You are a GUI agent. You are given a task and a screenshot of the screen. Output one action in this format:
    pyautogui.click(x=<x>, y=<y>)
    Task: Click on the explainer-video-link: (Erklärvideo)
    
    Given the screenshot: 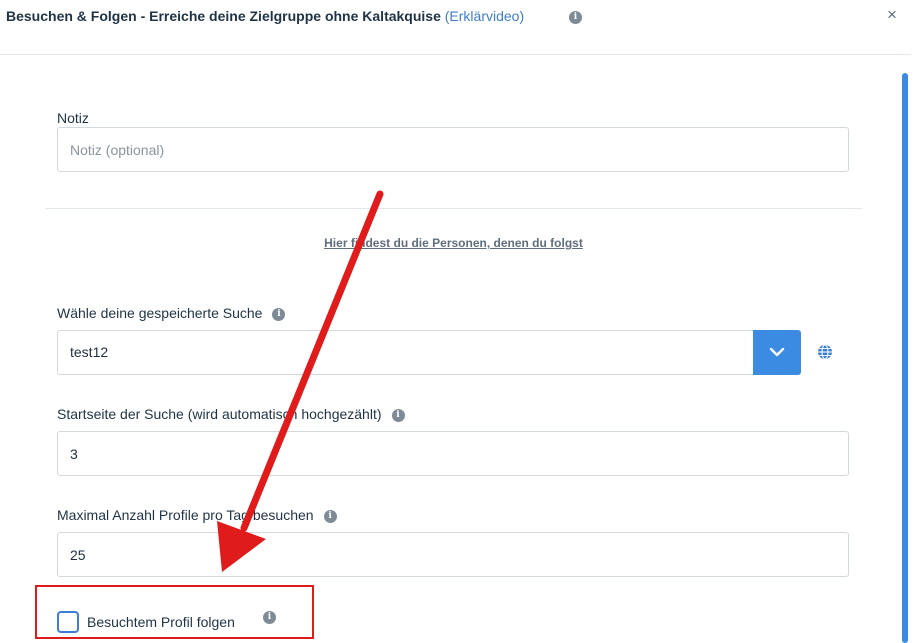 What is the action you would take?
    pyautogui.click(x=484, y=16)
    